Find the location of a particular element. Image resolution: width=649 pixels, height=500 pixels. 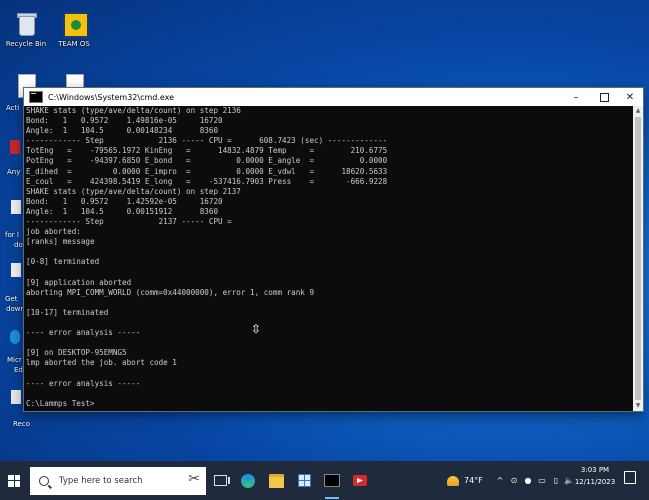

scroll-up-icon: ▲ is located at coordinates (638, 111).